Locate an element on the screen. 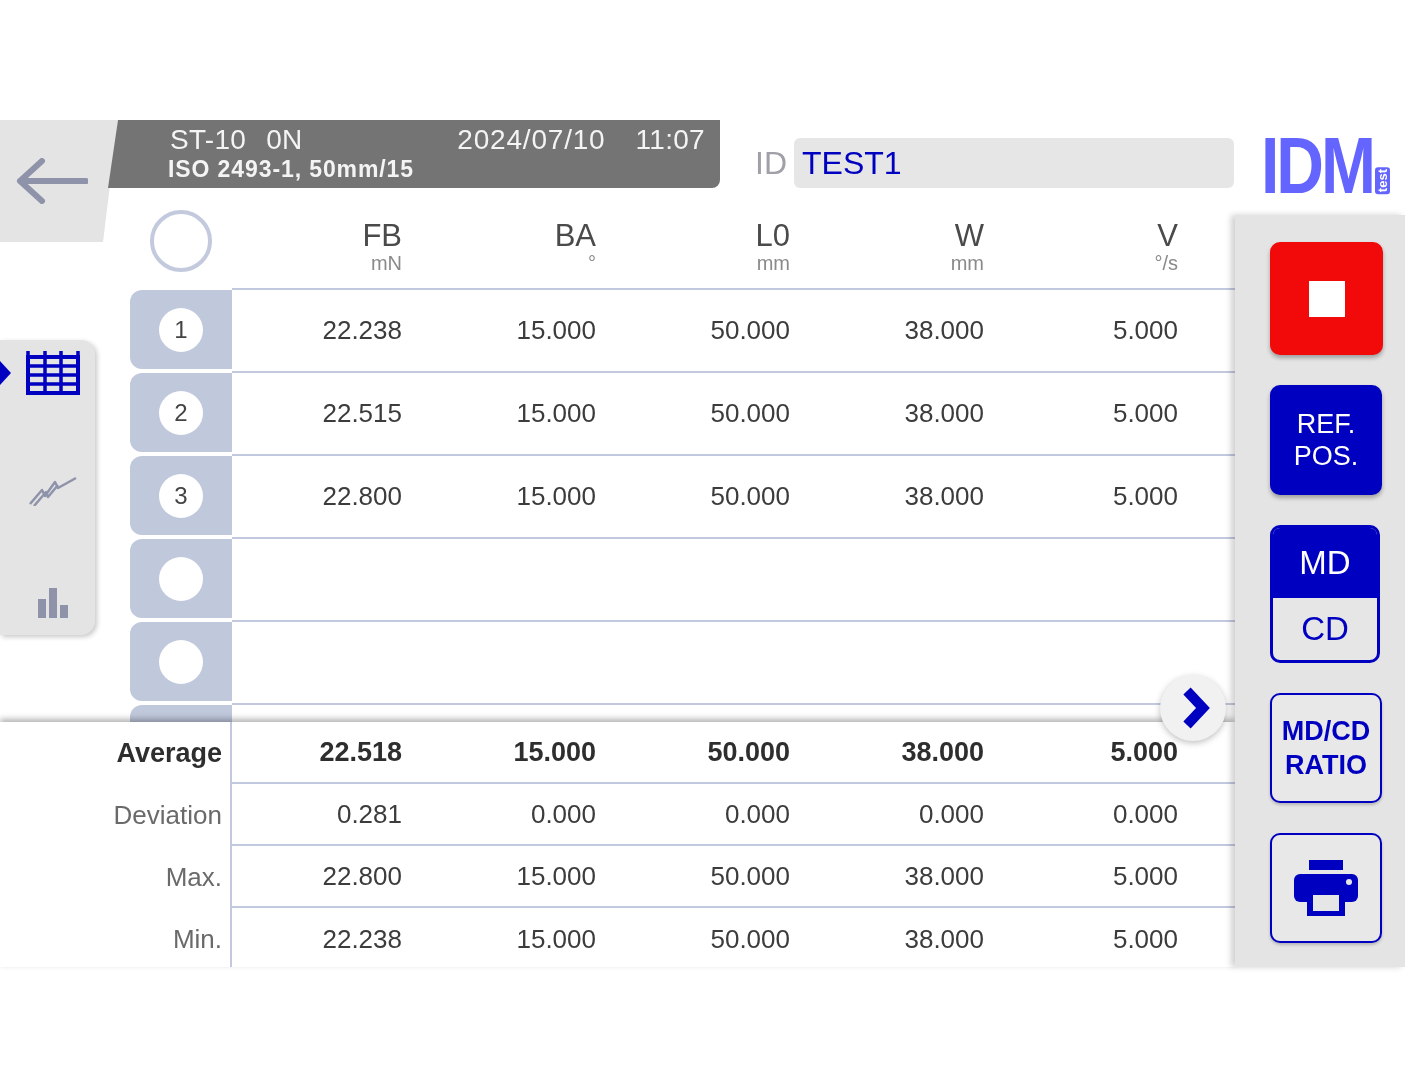 The height and width of the screenshot is (1079, 1405). instrument-name: ST-10 is located at coordinates (208, 139).